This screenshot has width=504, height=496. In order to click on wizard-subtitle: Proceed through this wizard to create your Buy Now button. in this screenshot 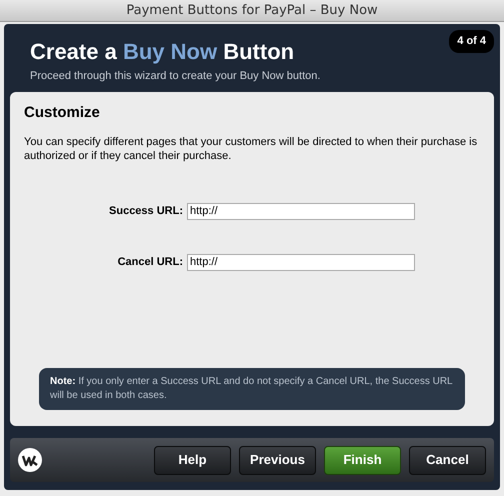, I will do `click(175, 76)`.